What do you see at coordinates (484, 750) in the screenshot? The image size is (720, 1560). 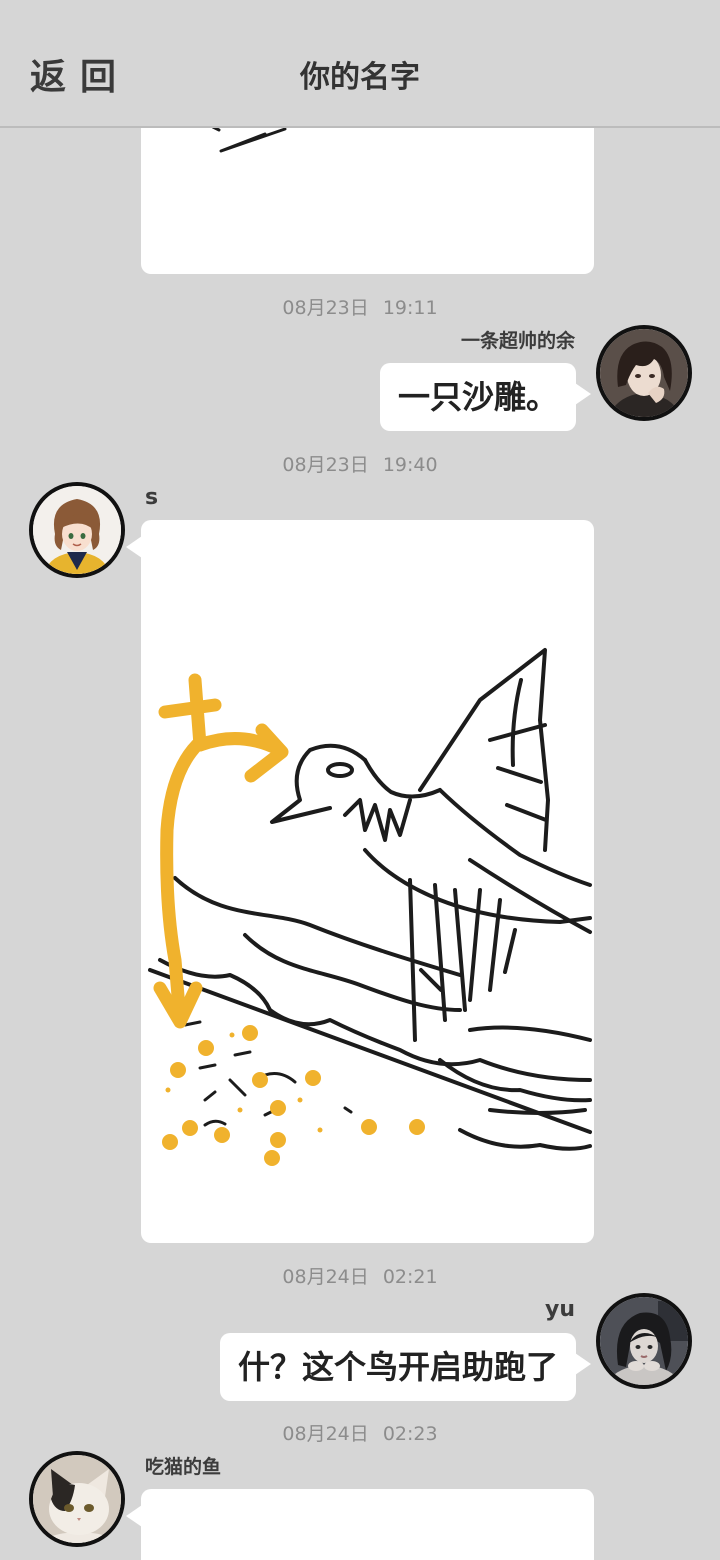 I see `bird-wing-stroke` at bounding box center [484, 750].